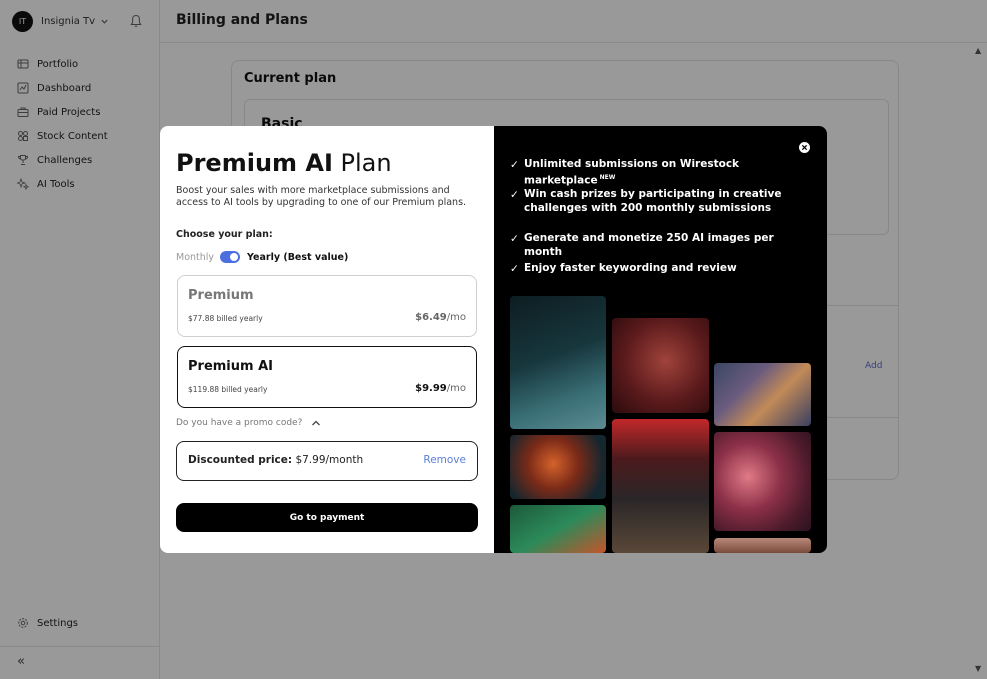 The width and height of the screenshot is (987, 679). Describe the element at coordinates (327, 306) in the screenshot. I see `plan-option-premium: Premium $77.88 billed yearly $6.49/mo` at that location.